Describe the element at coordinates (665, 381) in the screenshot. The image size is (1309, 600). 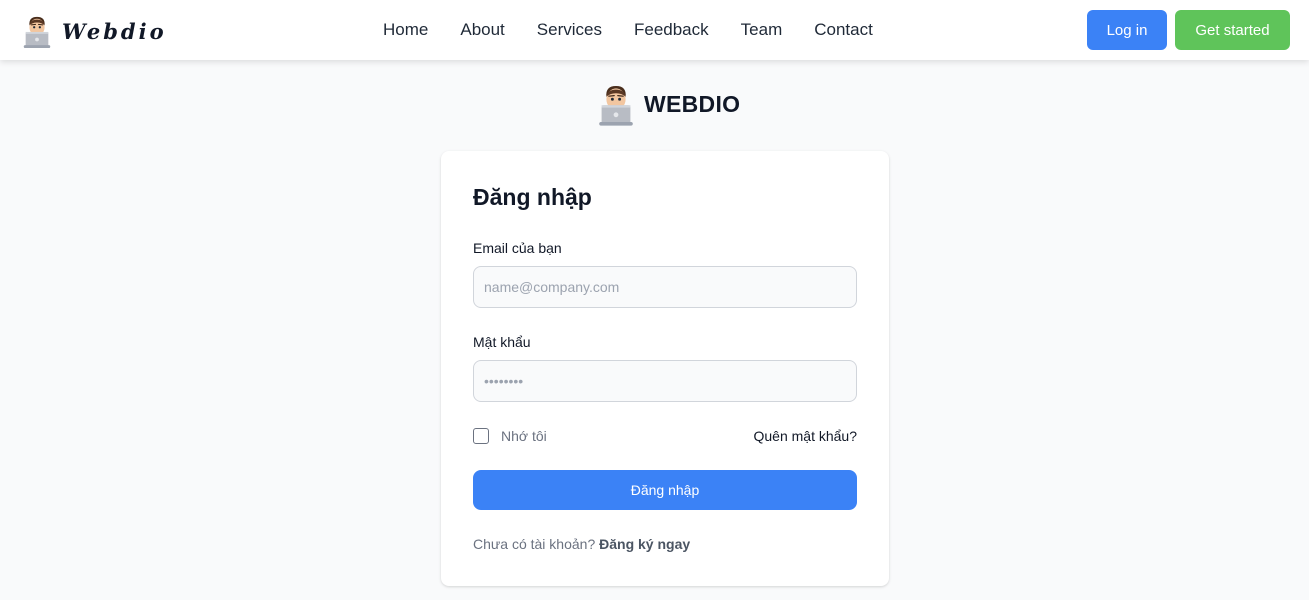
I see `password-field` at that location.